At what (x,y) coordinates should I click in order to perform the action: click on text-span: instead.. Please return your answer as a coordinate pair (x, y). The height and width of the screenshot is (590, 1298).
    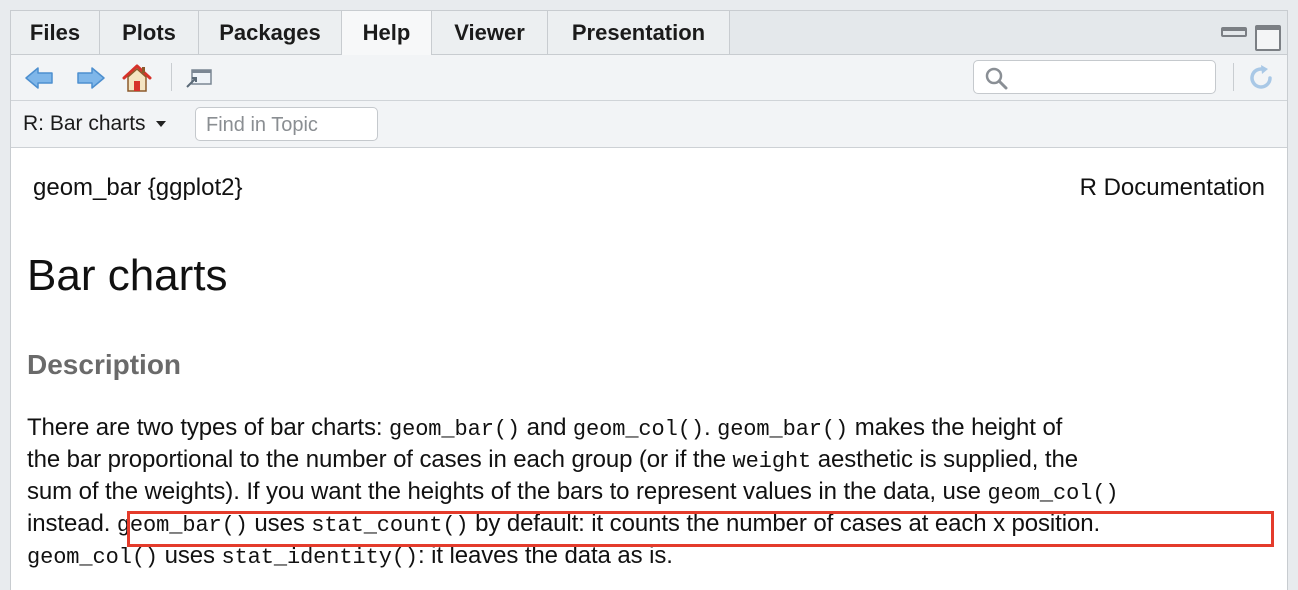
    Looking at the image, I should click on (72, 523).